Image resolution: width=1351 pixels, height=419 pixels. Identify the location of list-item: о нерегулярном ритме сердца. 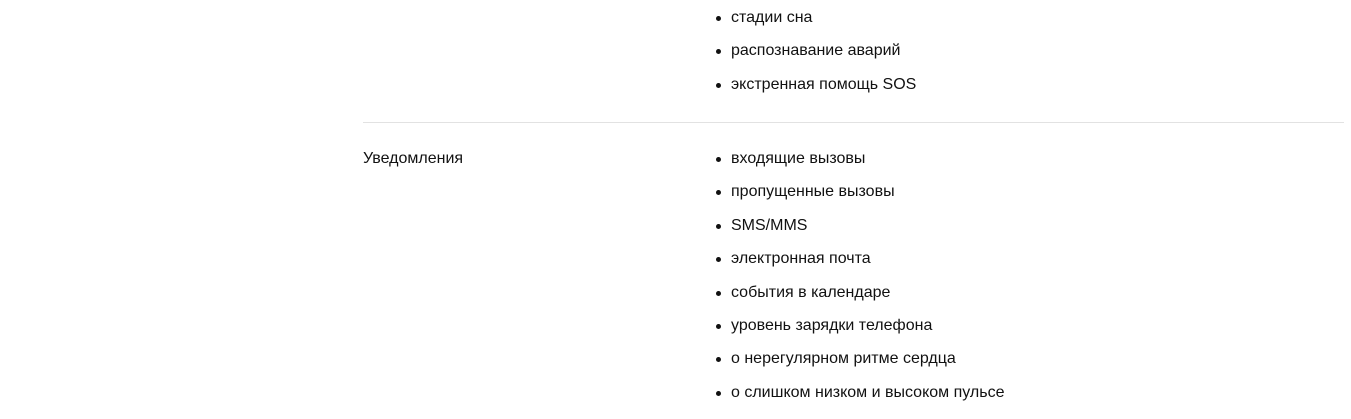
(859, 365).